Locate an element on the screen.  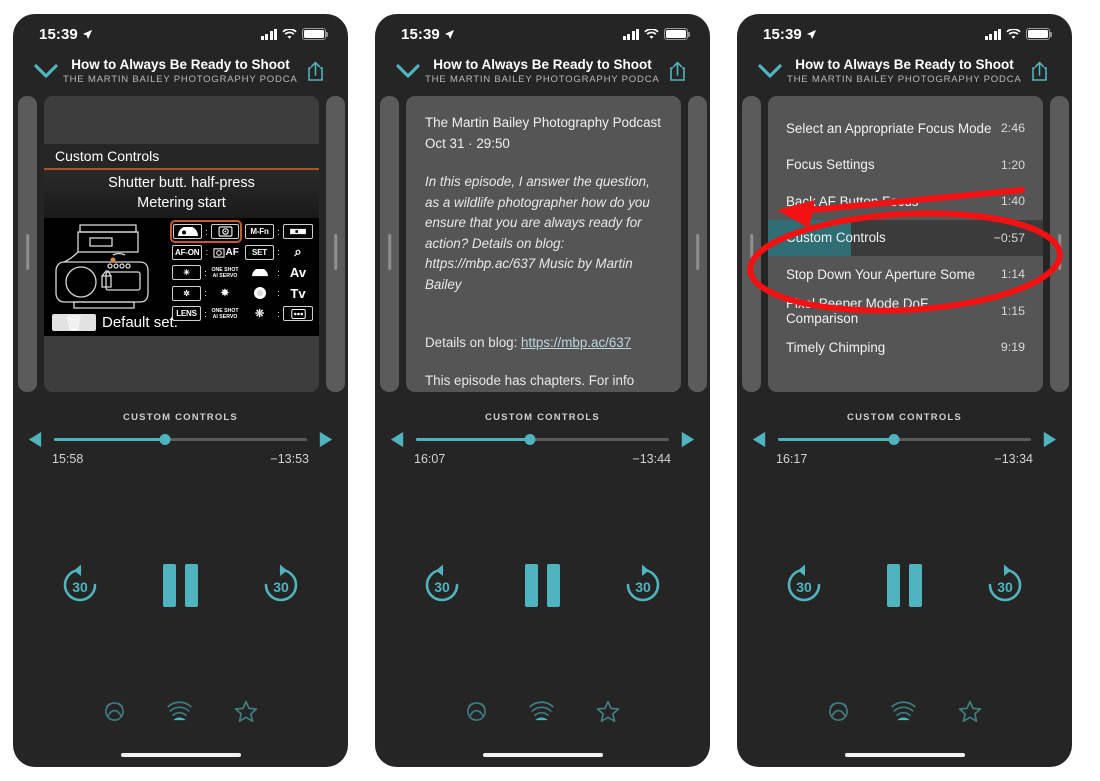
chevron-down-icon is located at coordinates (770, 70).